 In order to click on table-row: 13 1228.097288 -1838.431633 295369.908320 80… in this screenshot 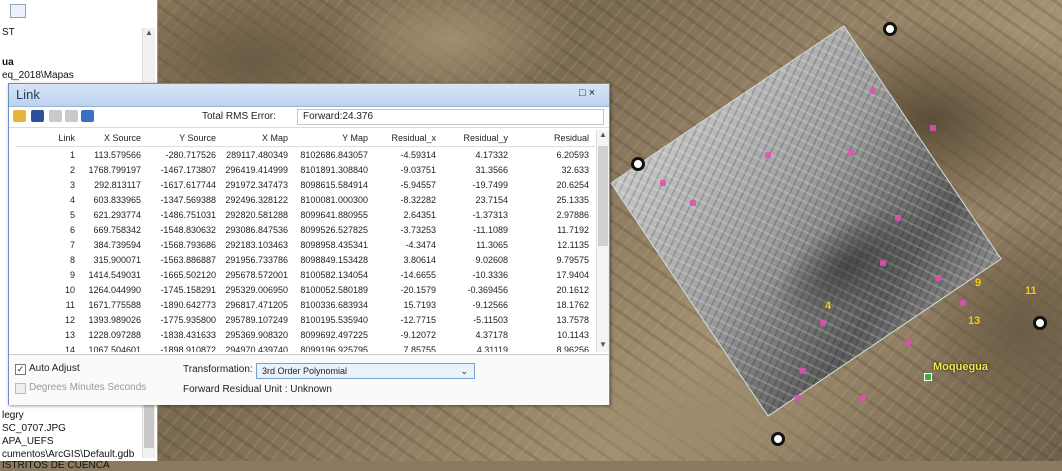, I will do `click(305, 334)`.